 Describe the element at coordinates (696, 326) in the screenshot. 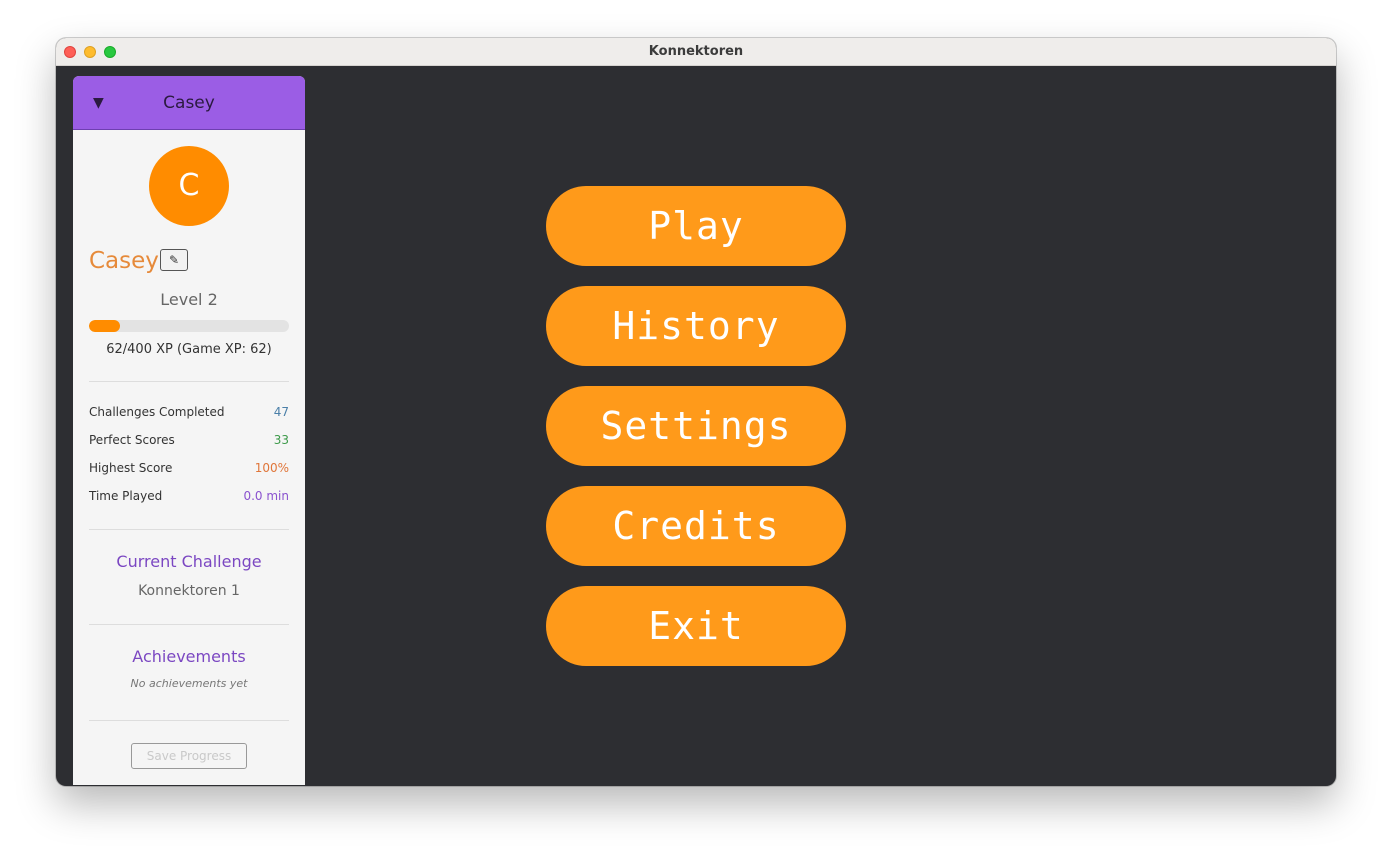

I see `history-button: History` at that location.